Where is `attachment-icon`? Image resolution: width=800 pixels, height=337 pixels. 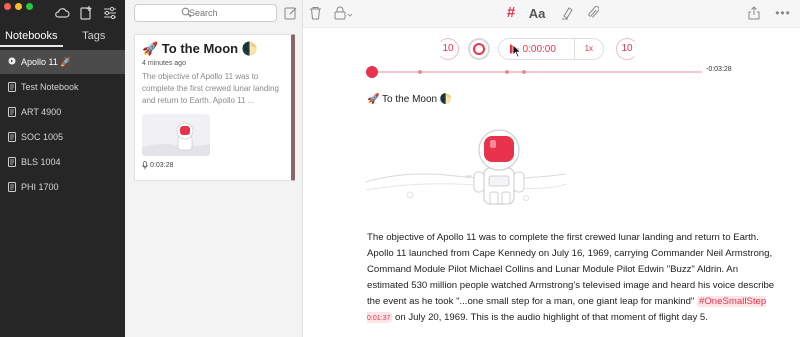
attachment-icon is located at coordinates (593, 13).